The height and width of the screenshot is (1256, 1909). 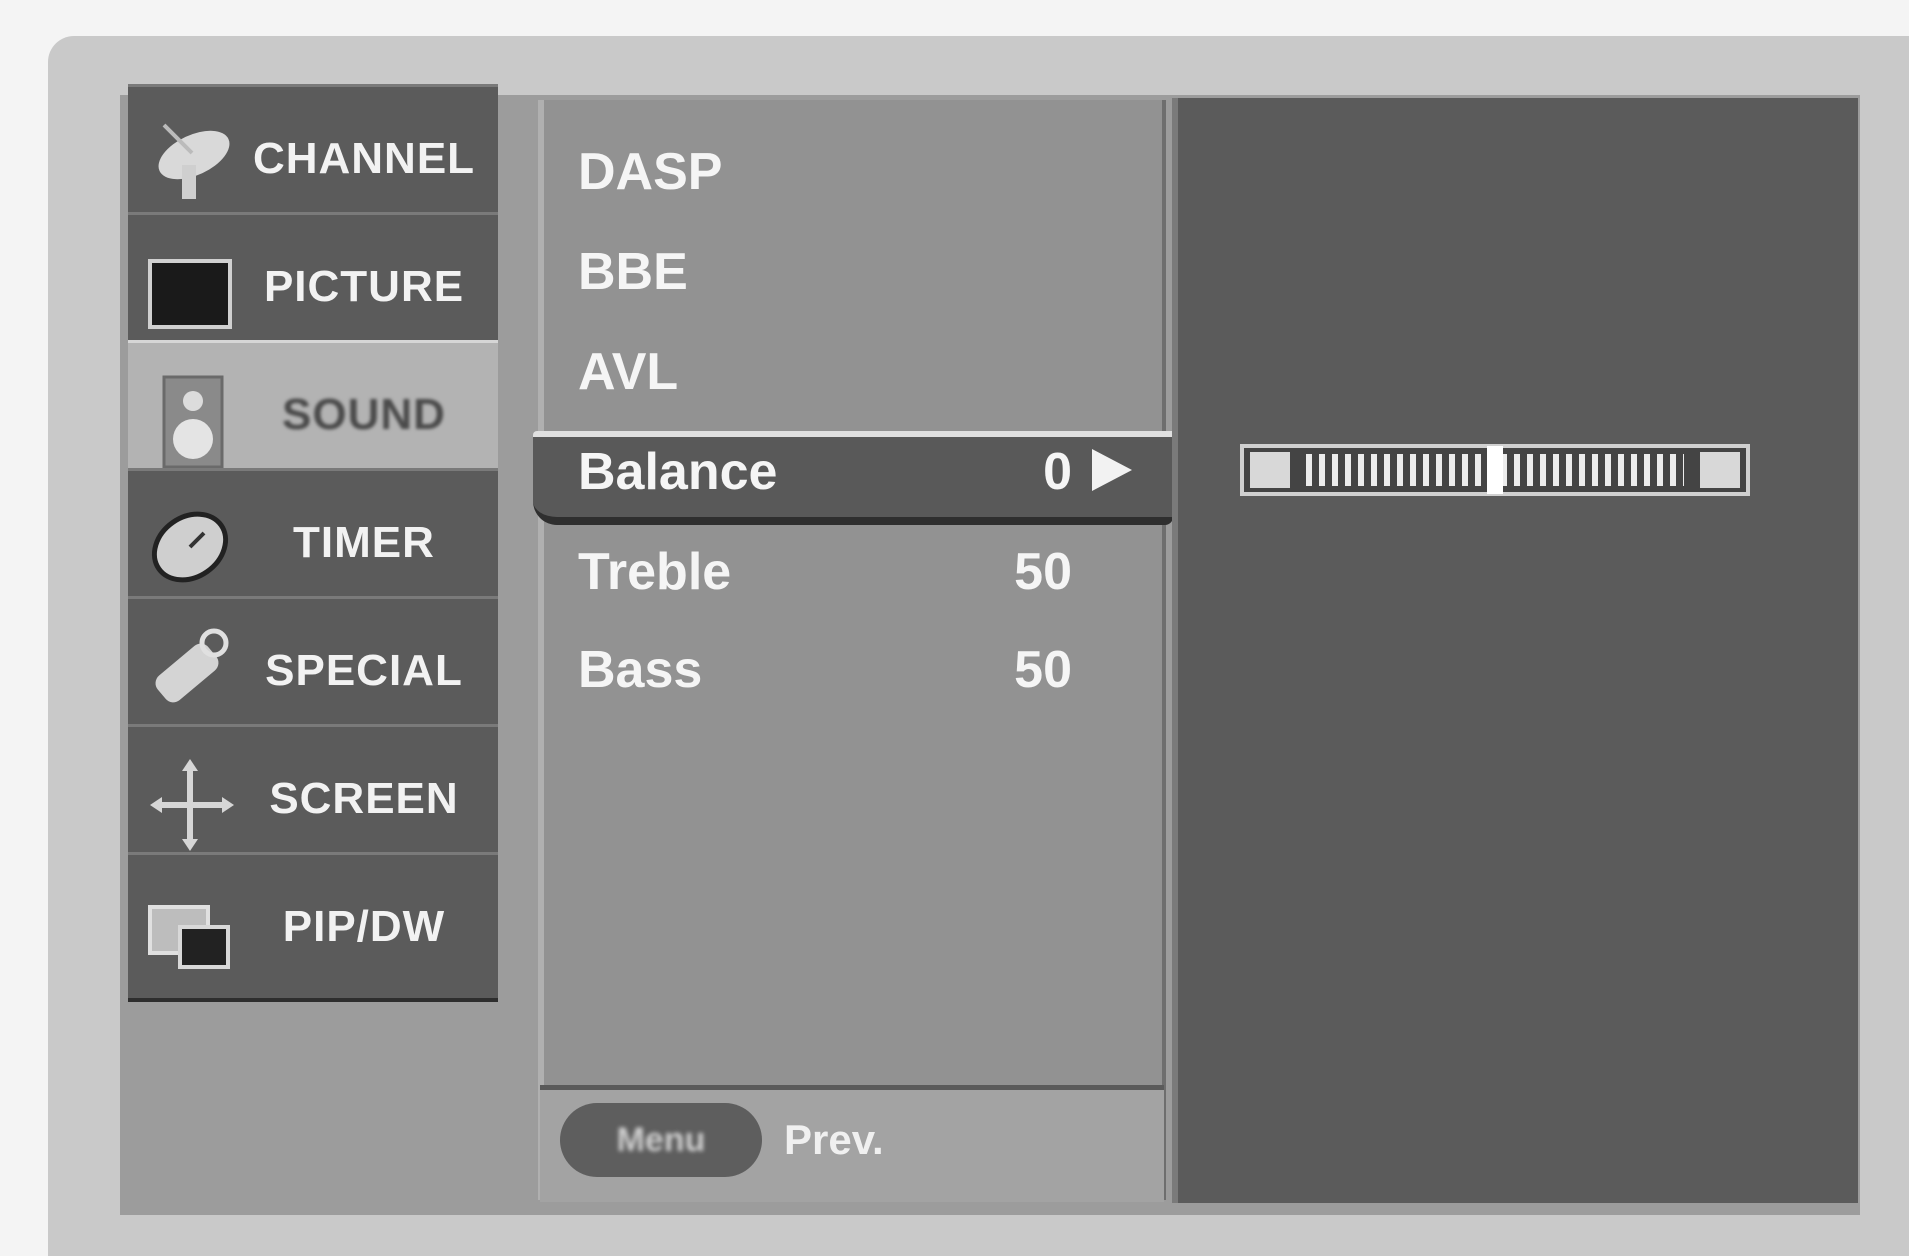 What do you see at coordinates (192, 665) in the screenshot?
I see `key-tag-icon` at bounding box center [192, 665].